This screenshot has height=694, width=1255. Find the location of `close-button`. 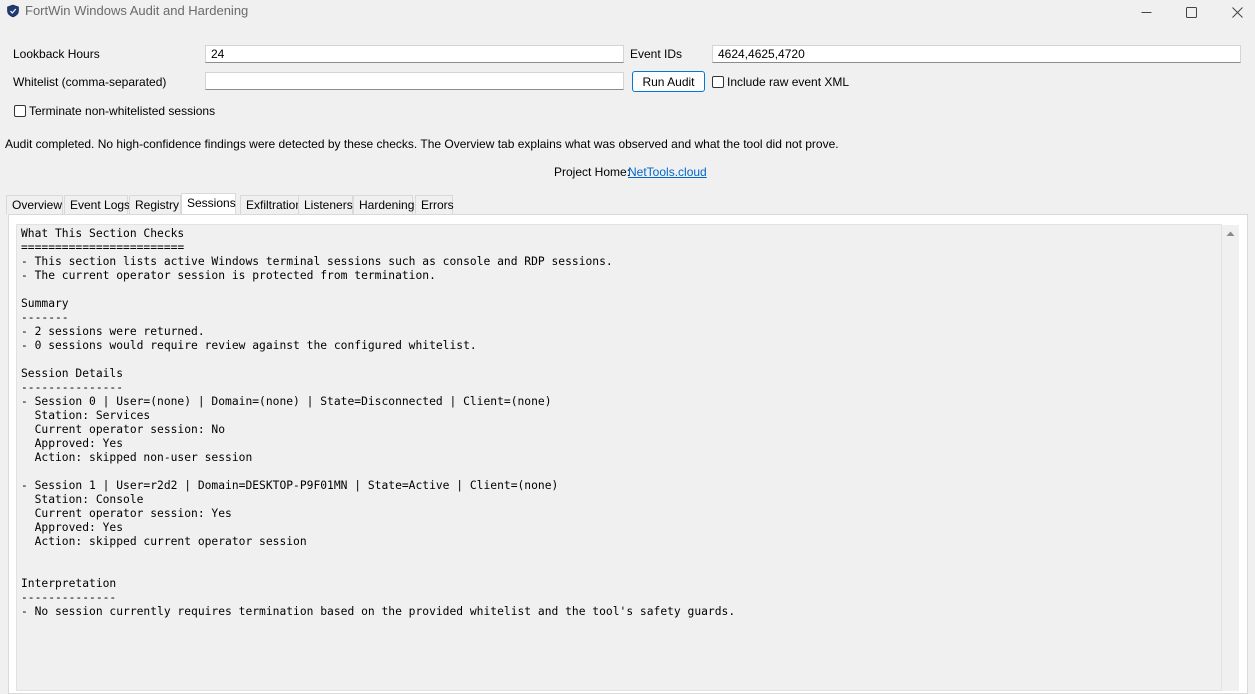

close-button is located at coordinates (1234, 12).